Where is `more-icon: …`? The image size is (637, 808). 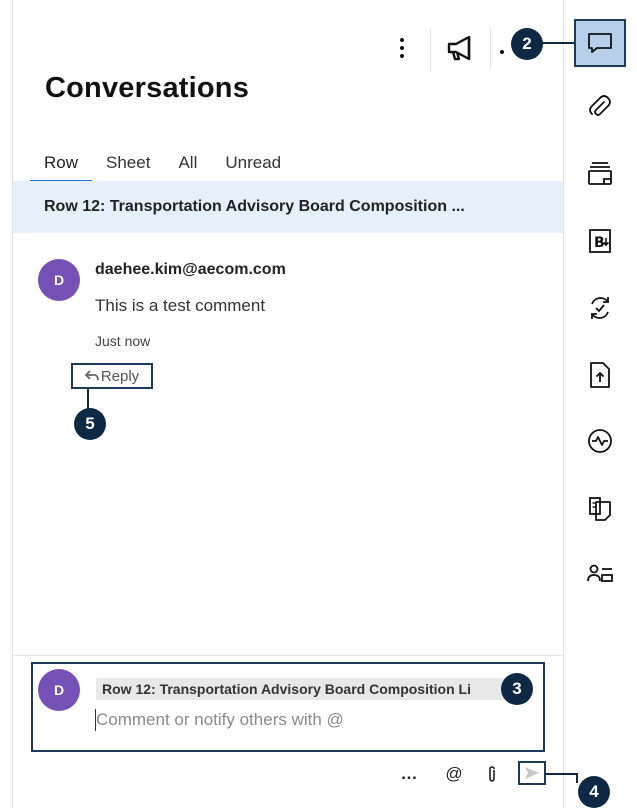 more-icon: … is located at coordinates (409, 773).